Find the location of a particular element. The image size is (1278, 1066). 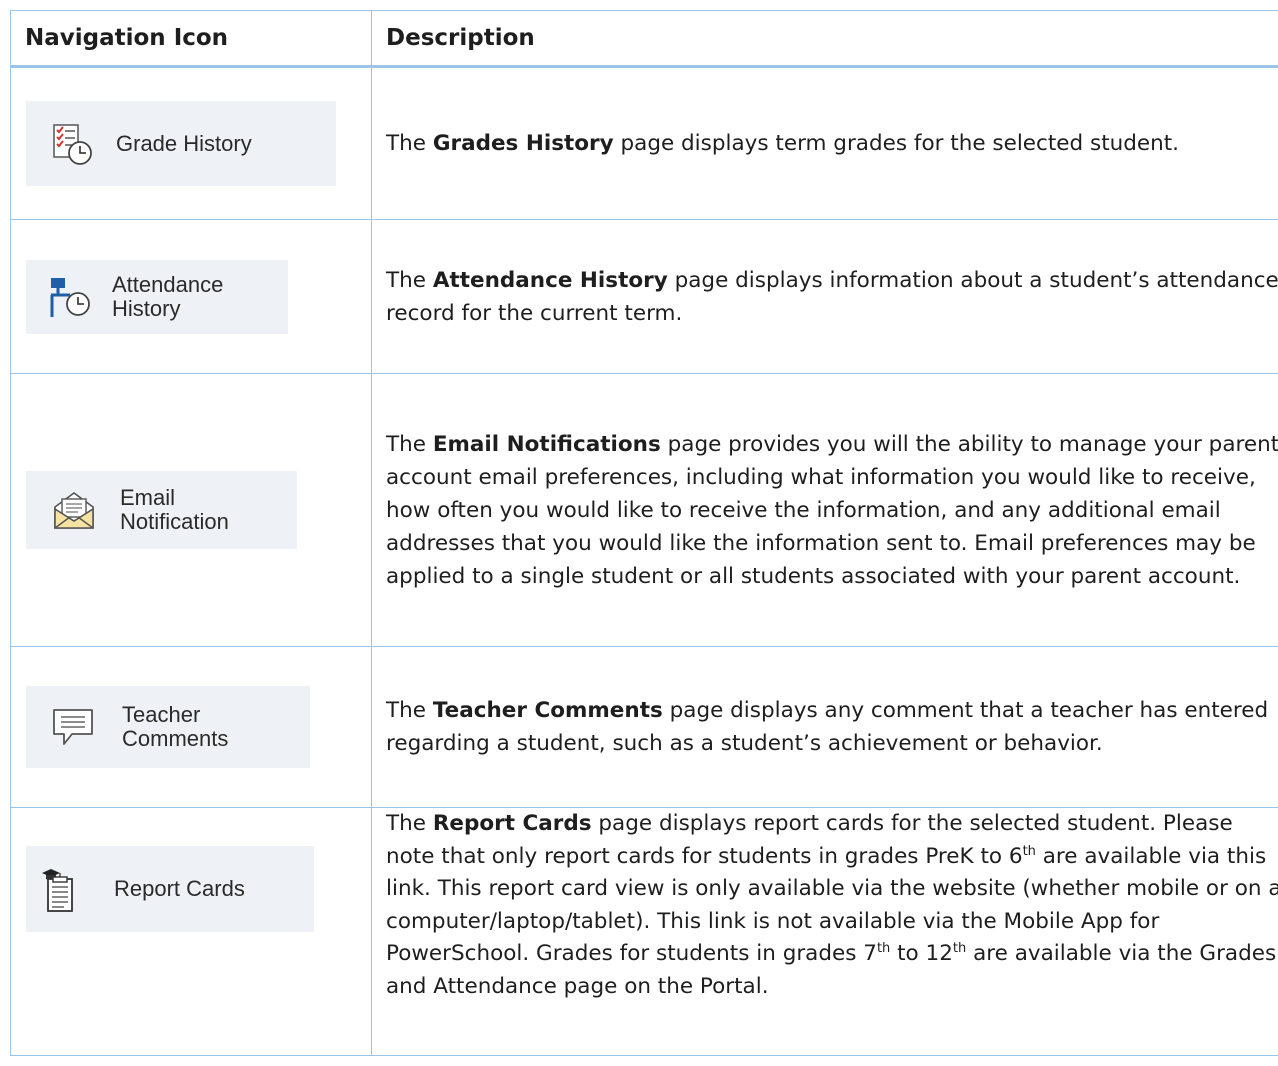

report-cards-label: Report Cards is located at coordinates (179, 888).